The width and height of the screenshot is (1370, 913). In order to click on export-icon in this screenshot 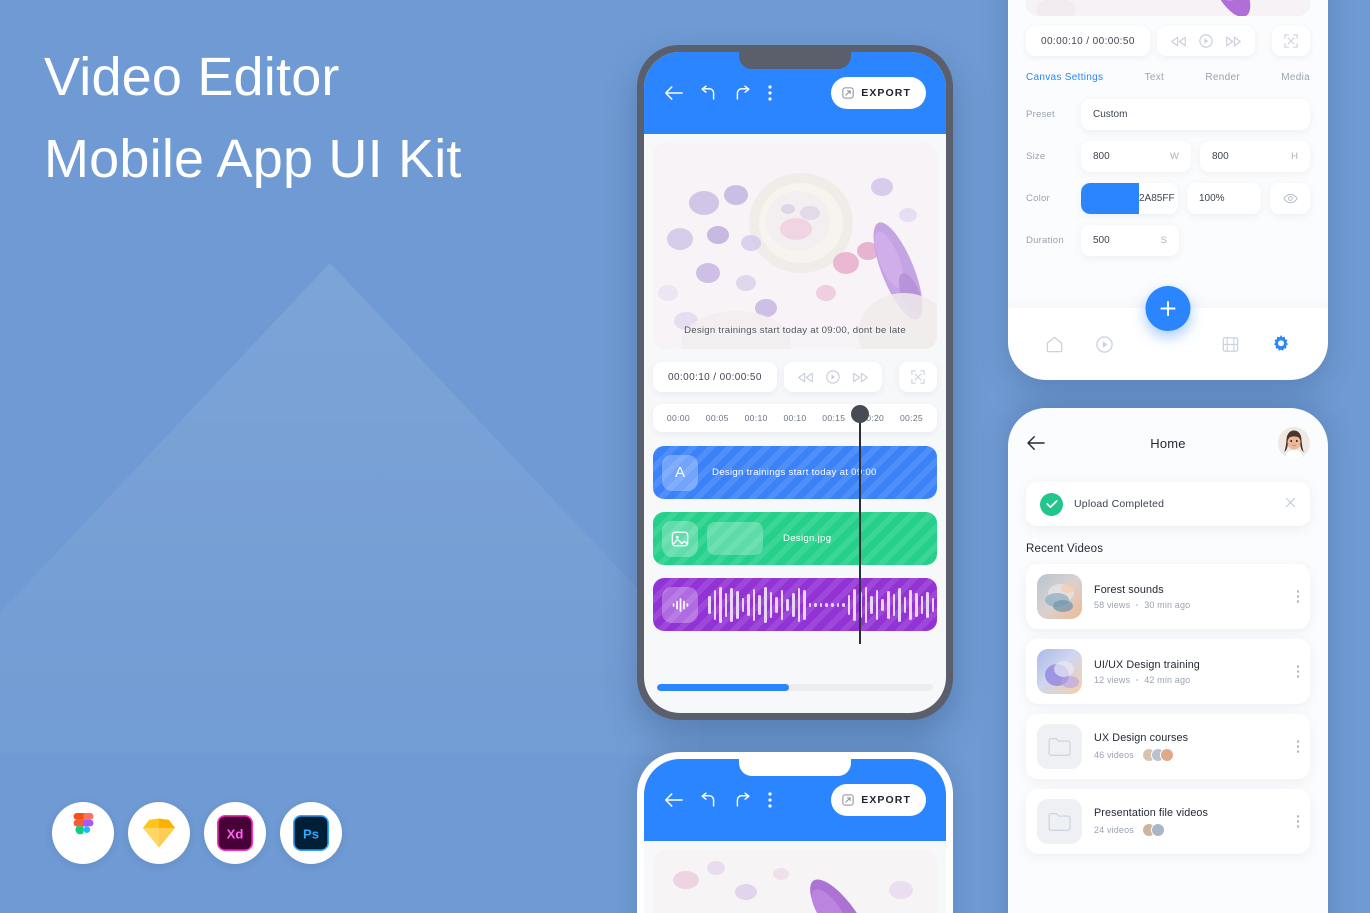, I will do `click(848, 800)`.